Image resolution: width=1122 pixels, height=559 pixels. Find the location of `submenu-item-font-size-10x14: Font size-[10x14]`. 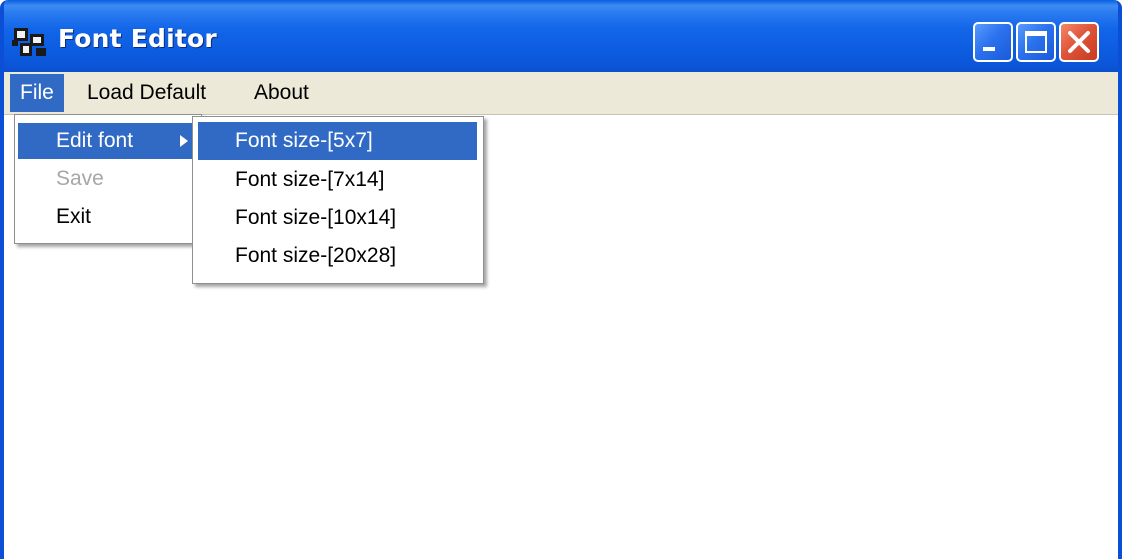

submenu-item-font-size-10x14: Font size-[10x14] is located at coordinates (337, 218).